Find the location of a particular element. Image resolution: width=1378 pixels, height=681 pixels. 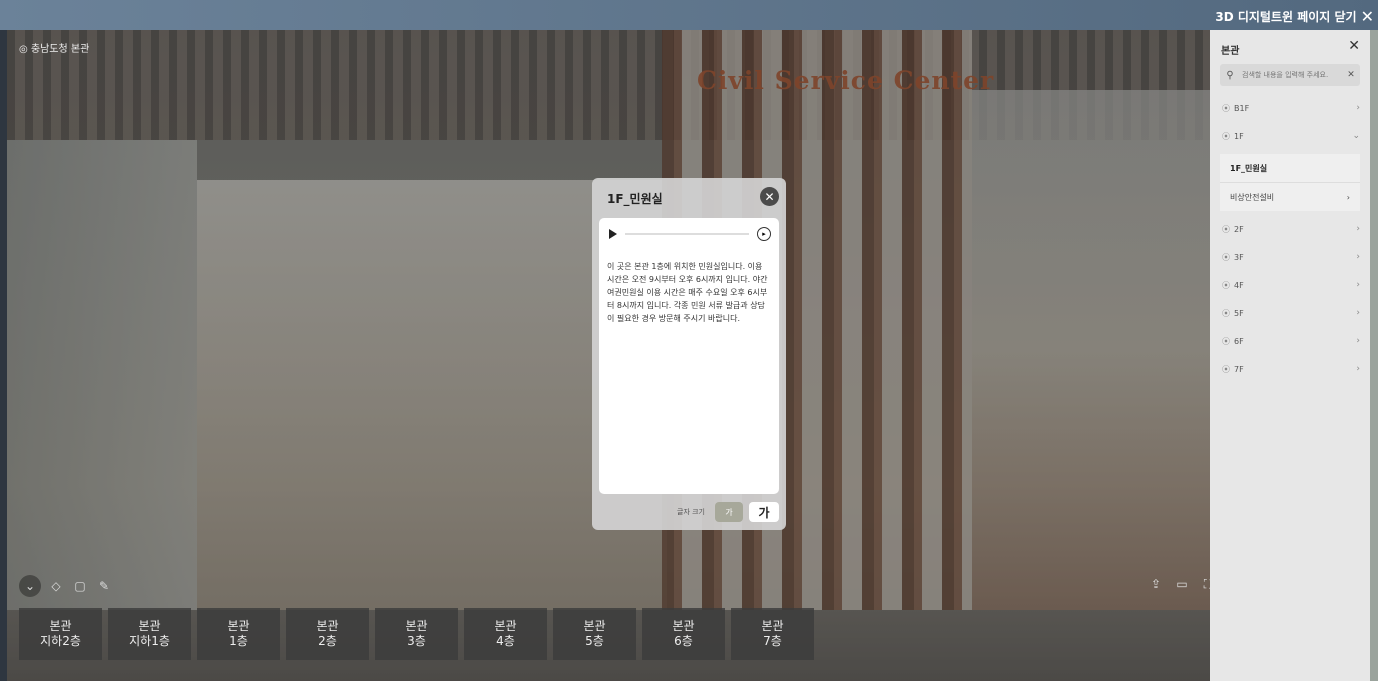

font-size-controls: 글자 크기 가 가 is located at coordinates (728, 512).